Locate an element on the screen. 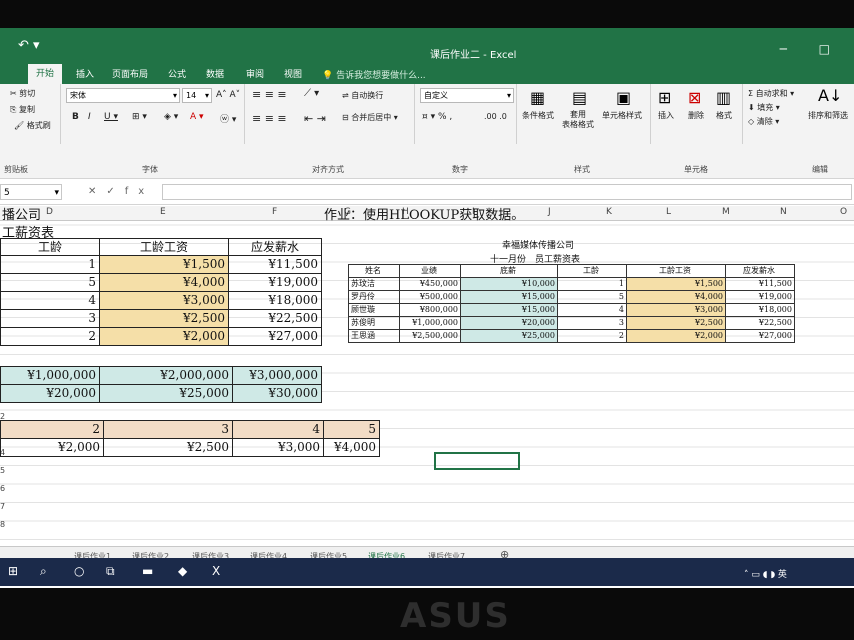 The image size is (854, 640). right-cell: ¥500,000 is located at coordinates (430, 297).